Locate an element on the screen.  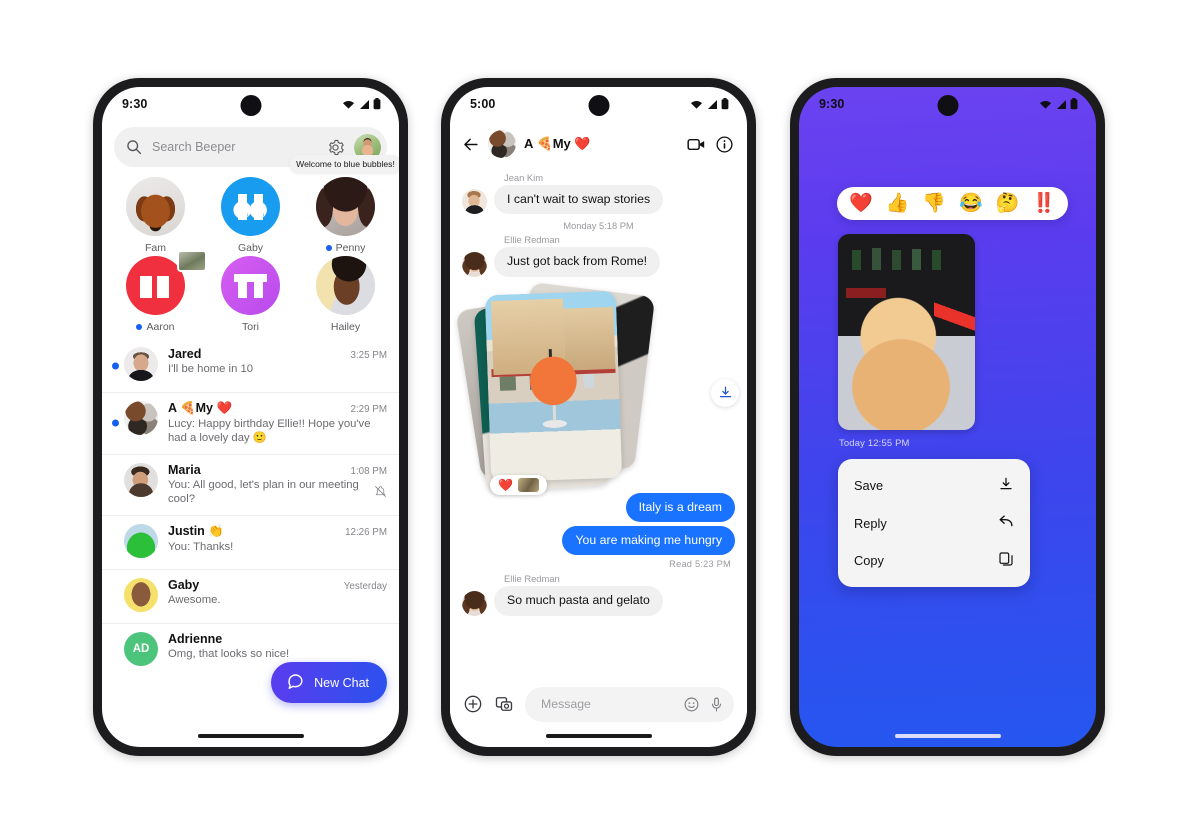
message-incoming: Just got back from Rome! is located at coordinates (598, 262).